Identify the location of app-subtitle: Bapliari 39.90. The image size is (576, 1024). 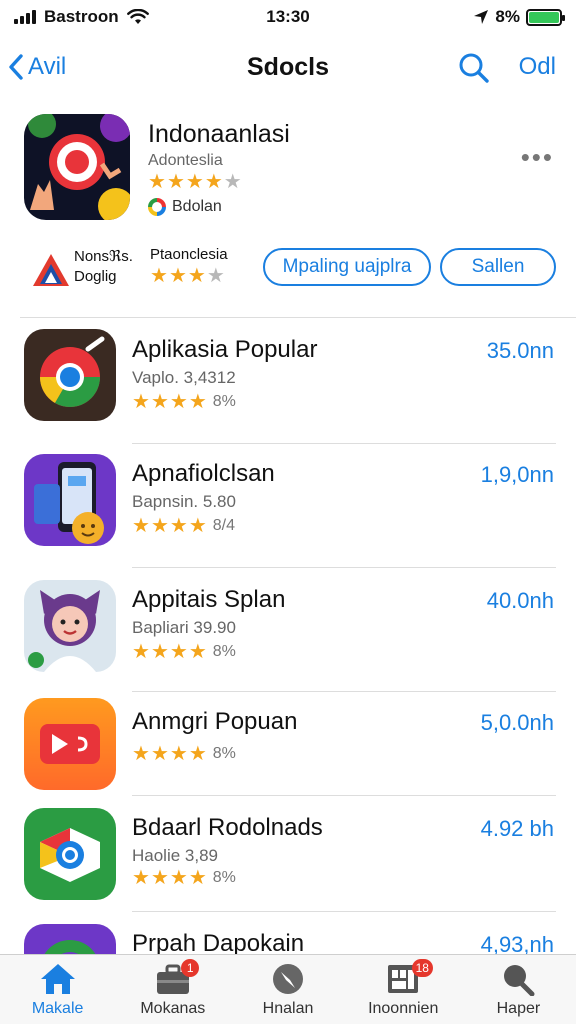
(184, 627).